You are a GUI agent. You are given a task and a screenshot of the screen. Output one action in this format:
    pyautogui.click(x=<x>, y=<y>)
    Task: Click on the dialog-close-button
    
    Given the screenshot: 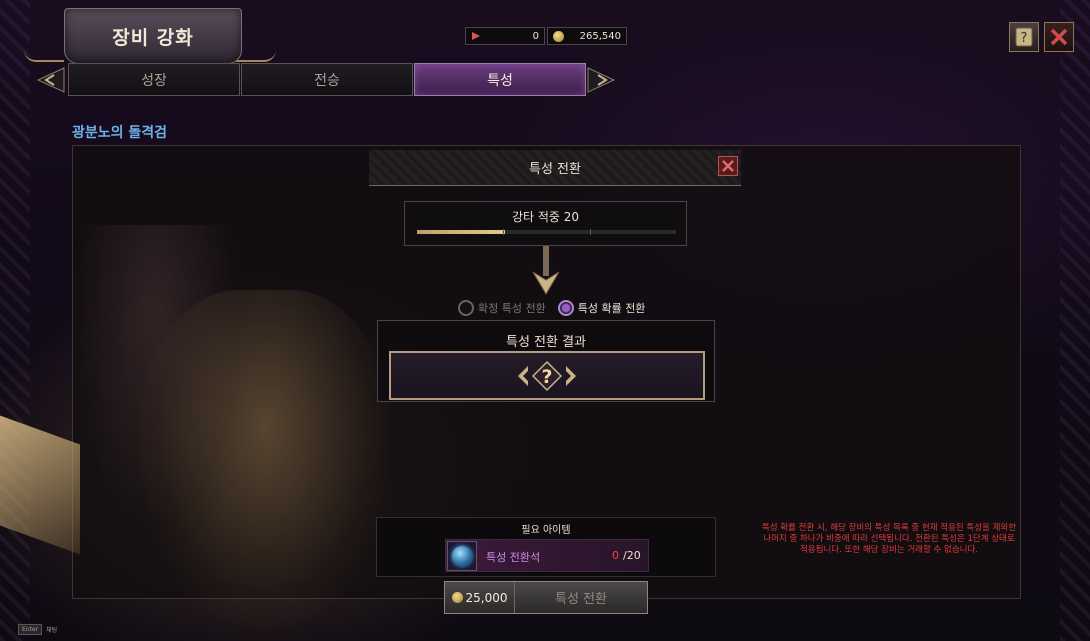 What is the action you would take?
    pyautogui.click(x=728, y=166)
    